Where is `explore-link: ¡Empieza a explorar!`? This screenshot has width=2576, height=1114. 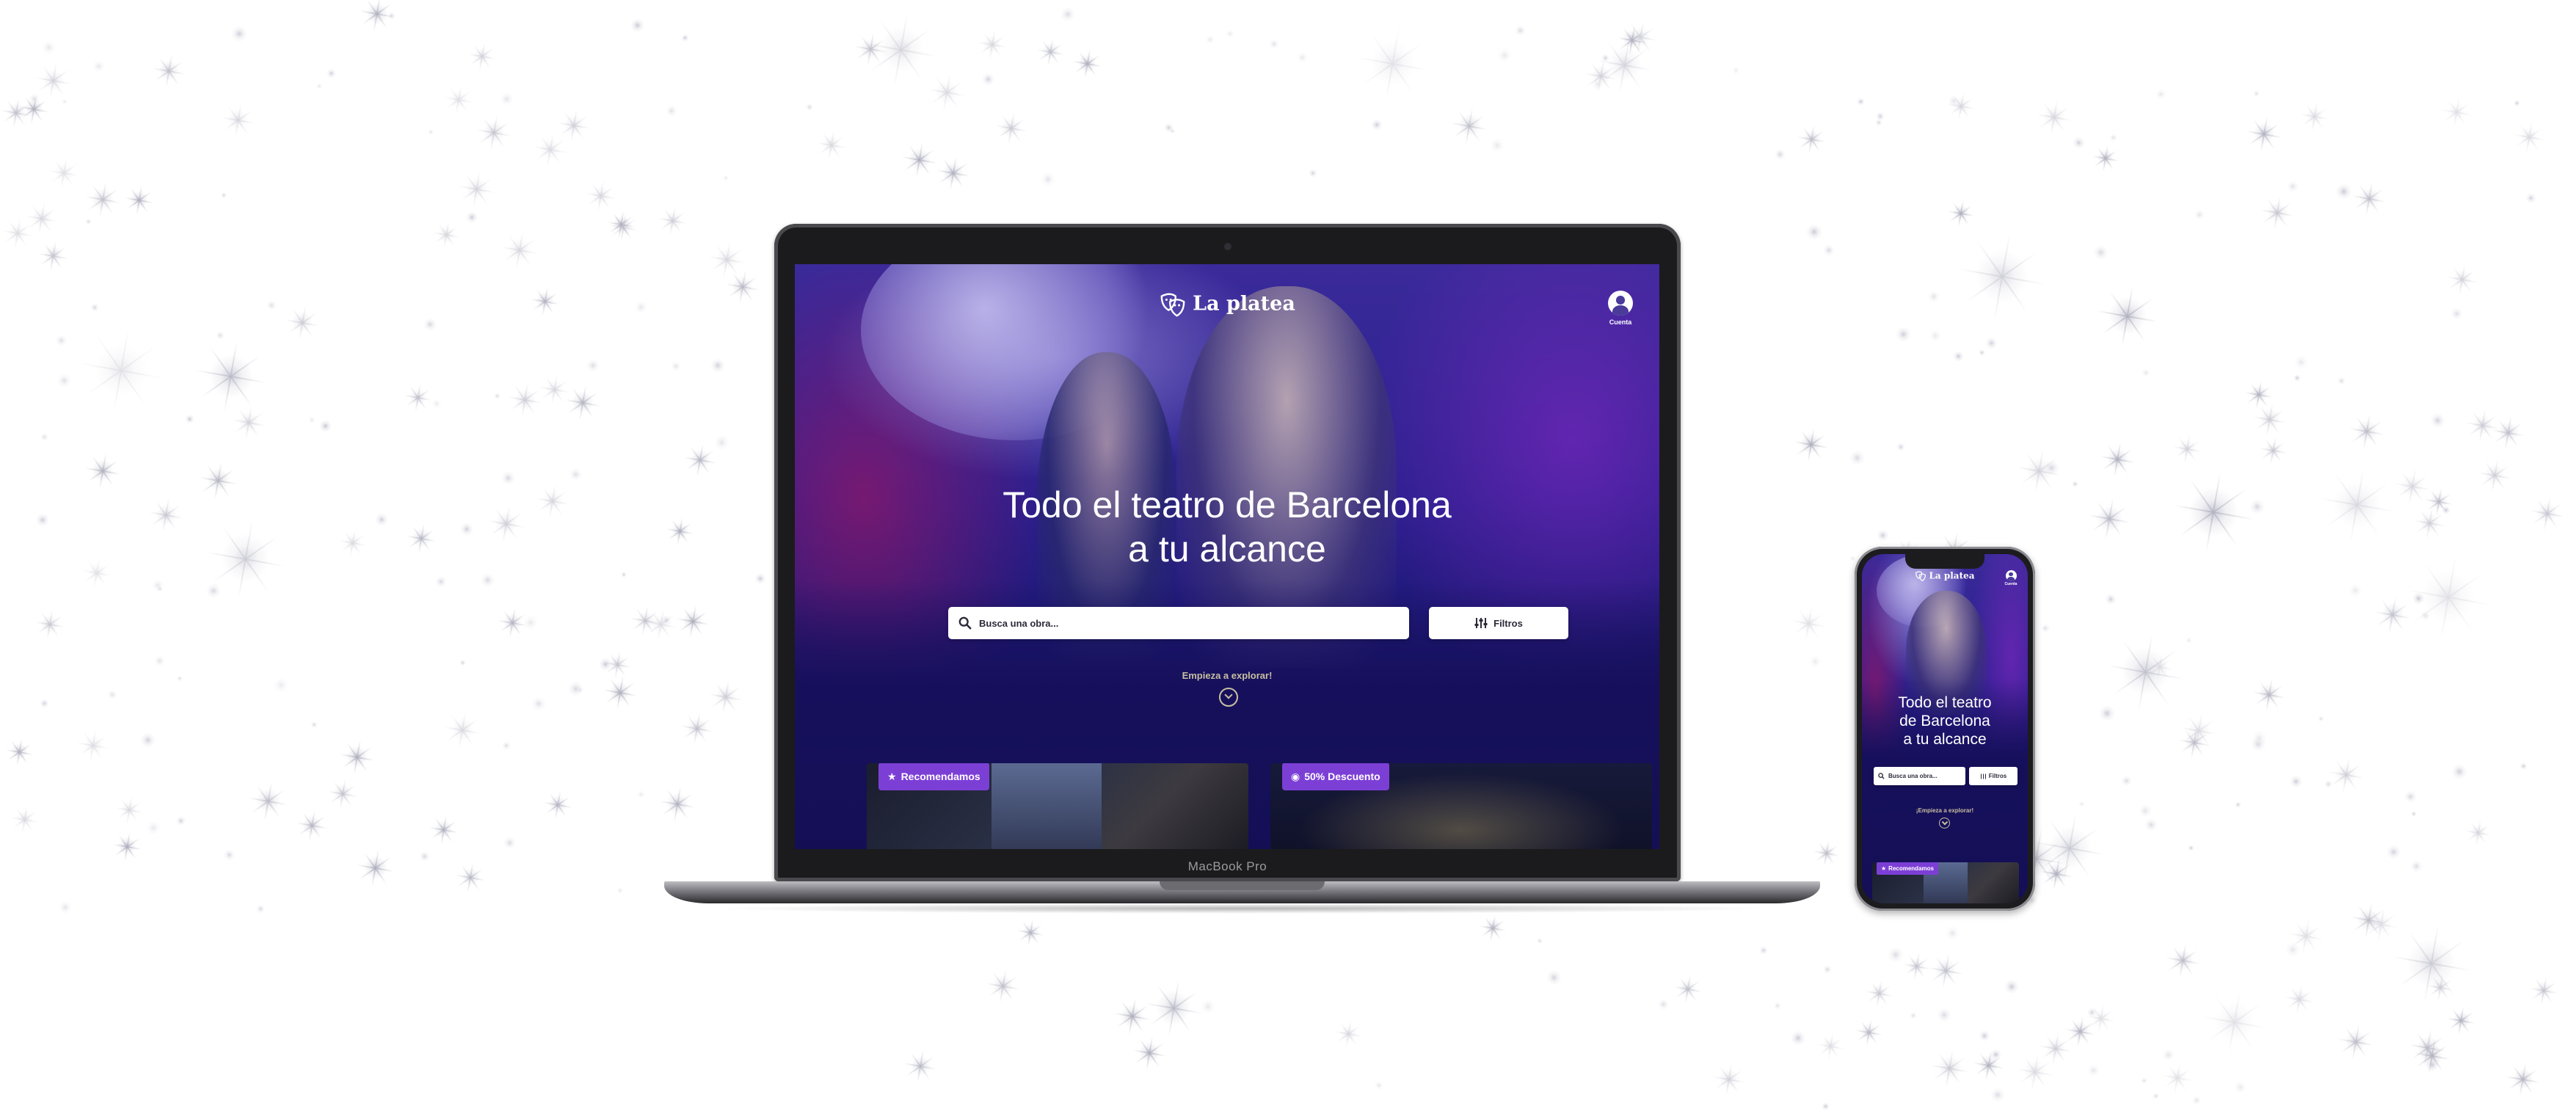
explore-link: ¡Empieza a explorar! is located at coordinates (1945, 810).